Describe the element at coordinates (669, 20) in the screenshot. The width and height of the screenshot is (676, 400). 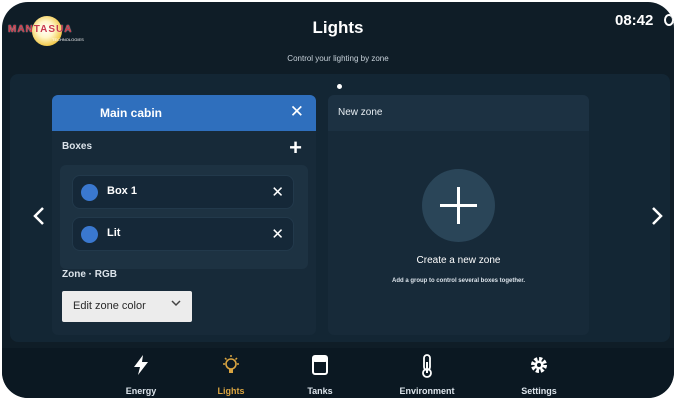
I see `status-icon` at that location.